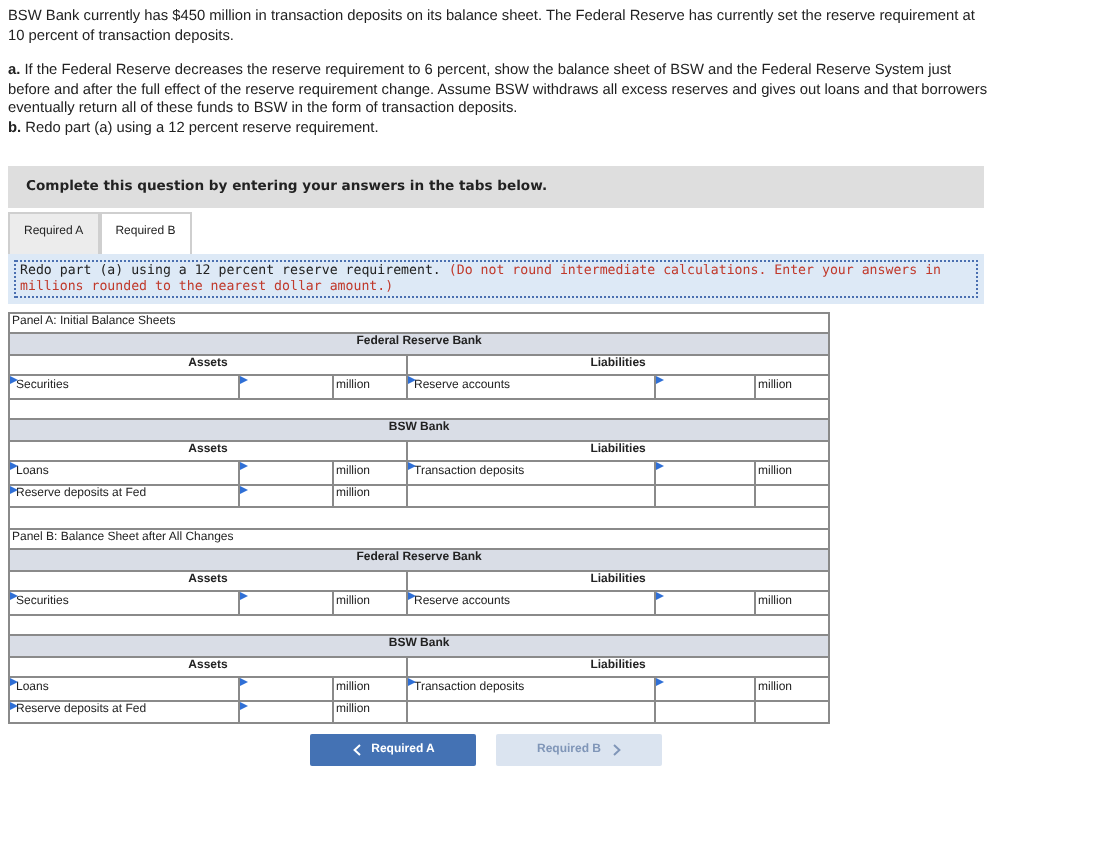  I want to click on chevron-left-icon, so click(356, 750).